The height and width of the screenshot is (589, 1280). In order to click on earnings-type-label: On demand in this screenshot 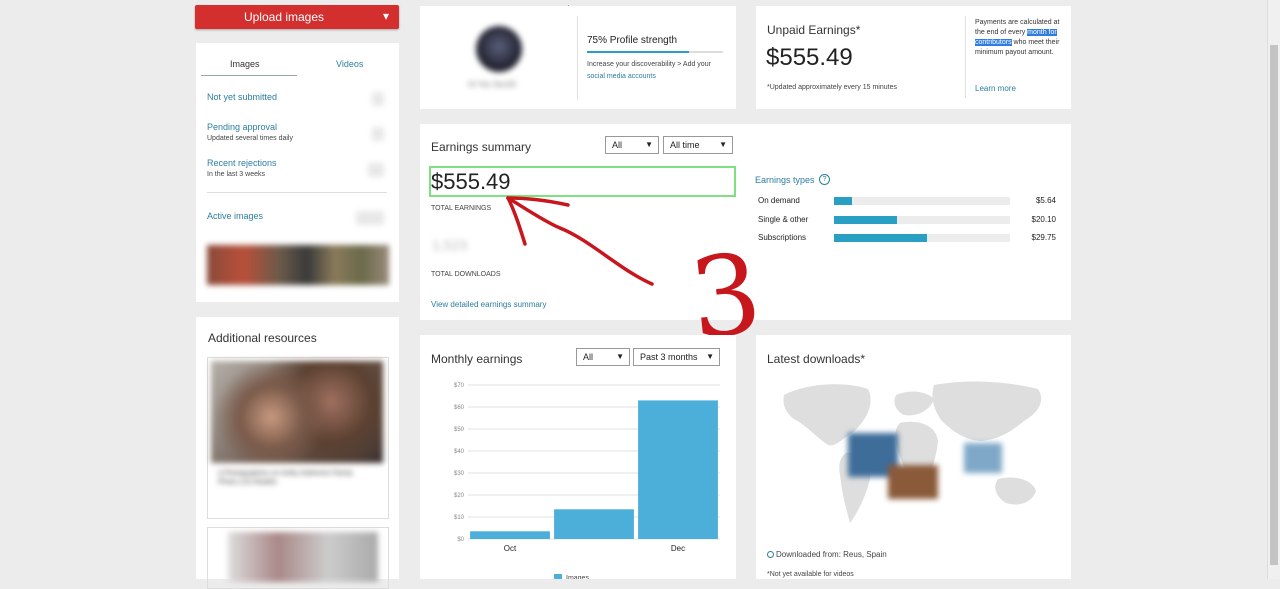, I will do `click(779, 200)`.